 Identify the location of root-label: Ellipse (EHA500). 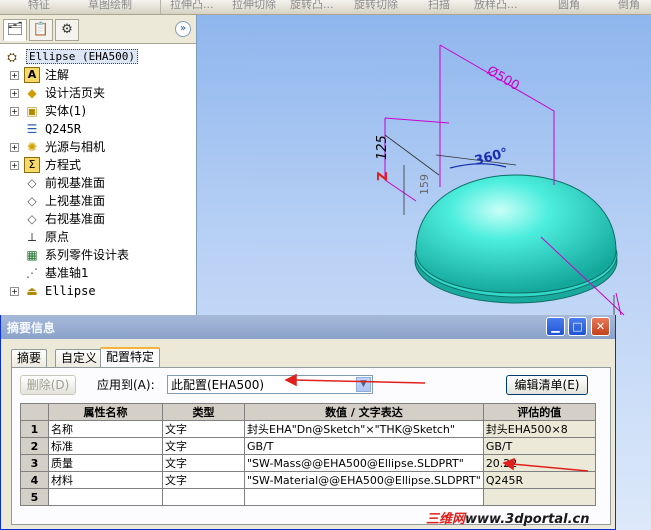
(82, 57).